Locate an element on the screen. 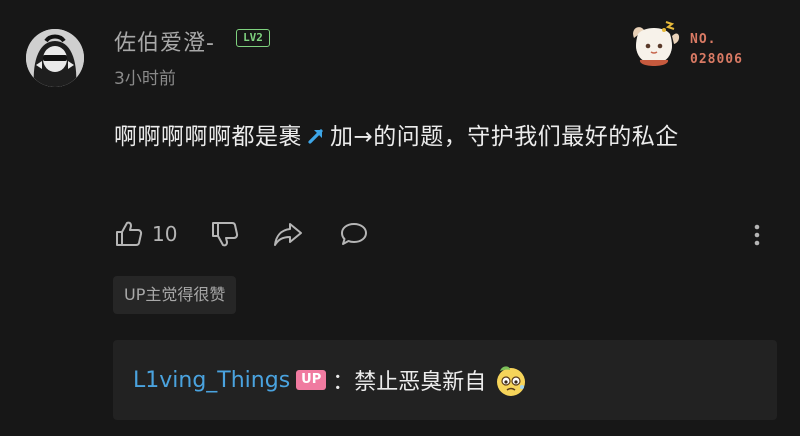  up-liked-chip: UP主觉得很赞 is located at coordinates (175, 295).